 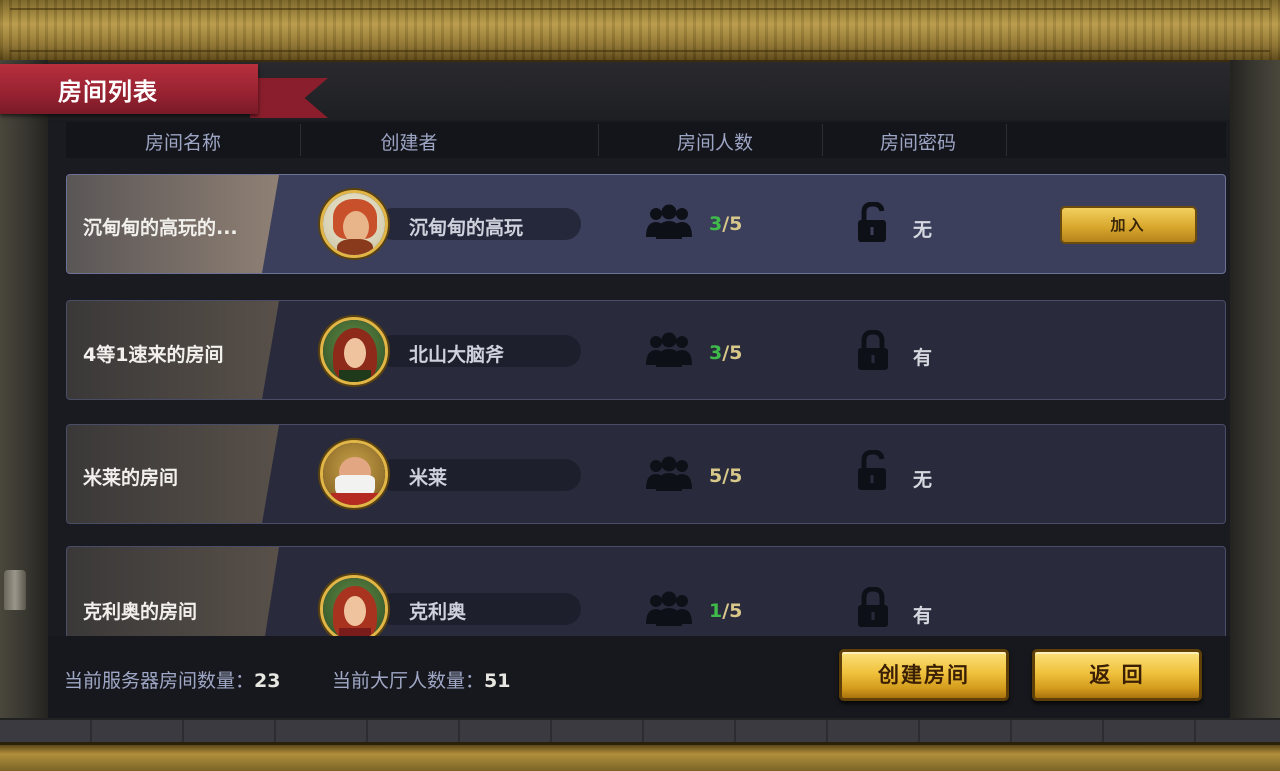 What do you see at coordinates (640, 756) in the screenshot?
I see `bottom-frame-border` at bounding box center [640, 756].